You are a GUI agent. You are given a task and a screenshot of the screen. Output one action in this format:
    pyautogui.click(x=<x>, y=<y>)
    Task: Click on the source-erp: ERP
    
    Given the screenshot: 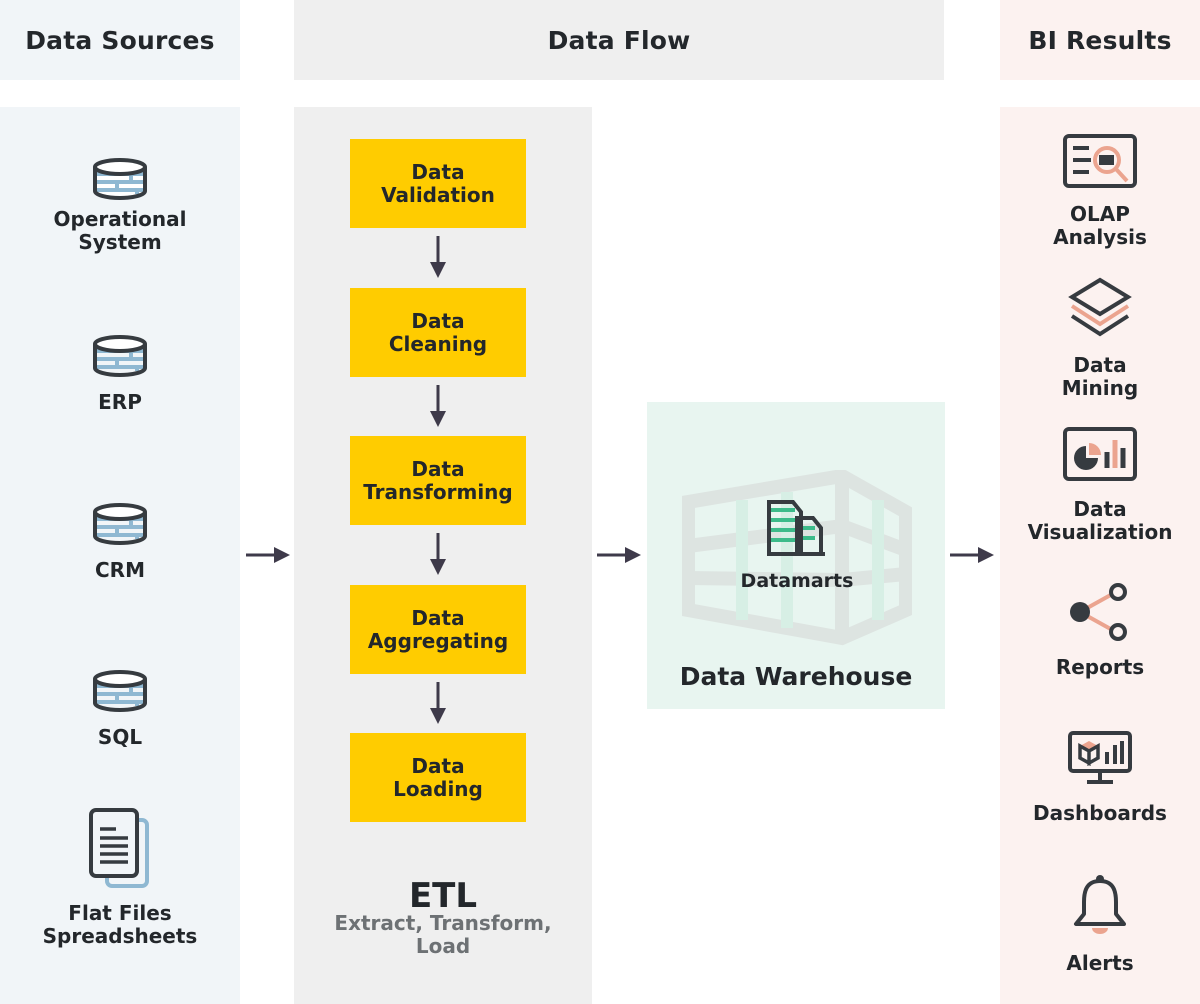 What is the action you would take?
    pyautogui.click(x=120, y=373)
    